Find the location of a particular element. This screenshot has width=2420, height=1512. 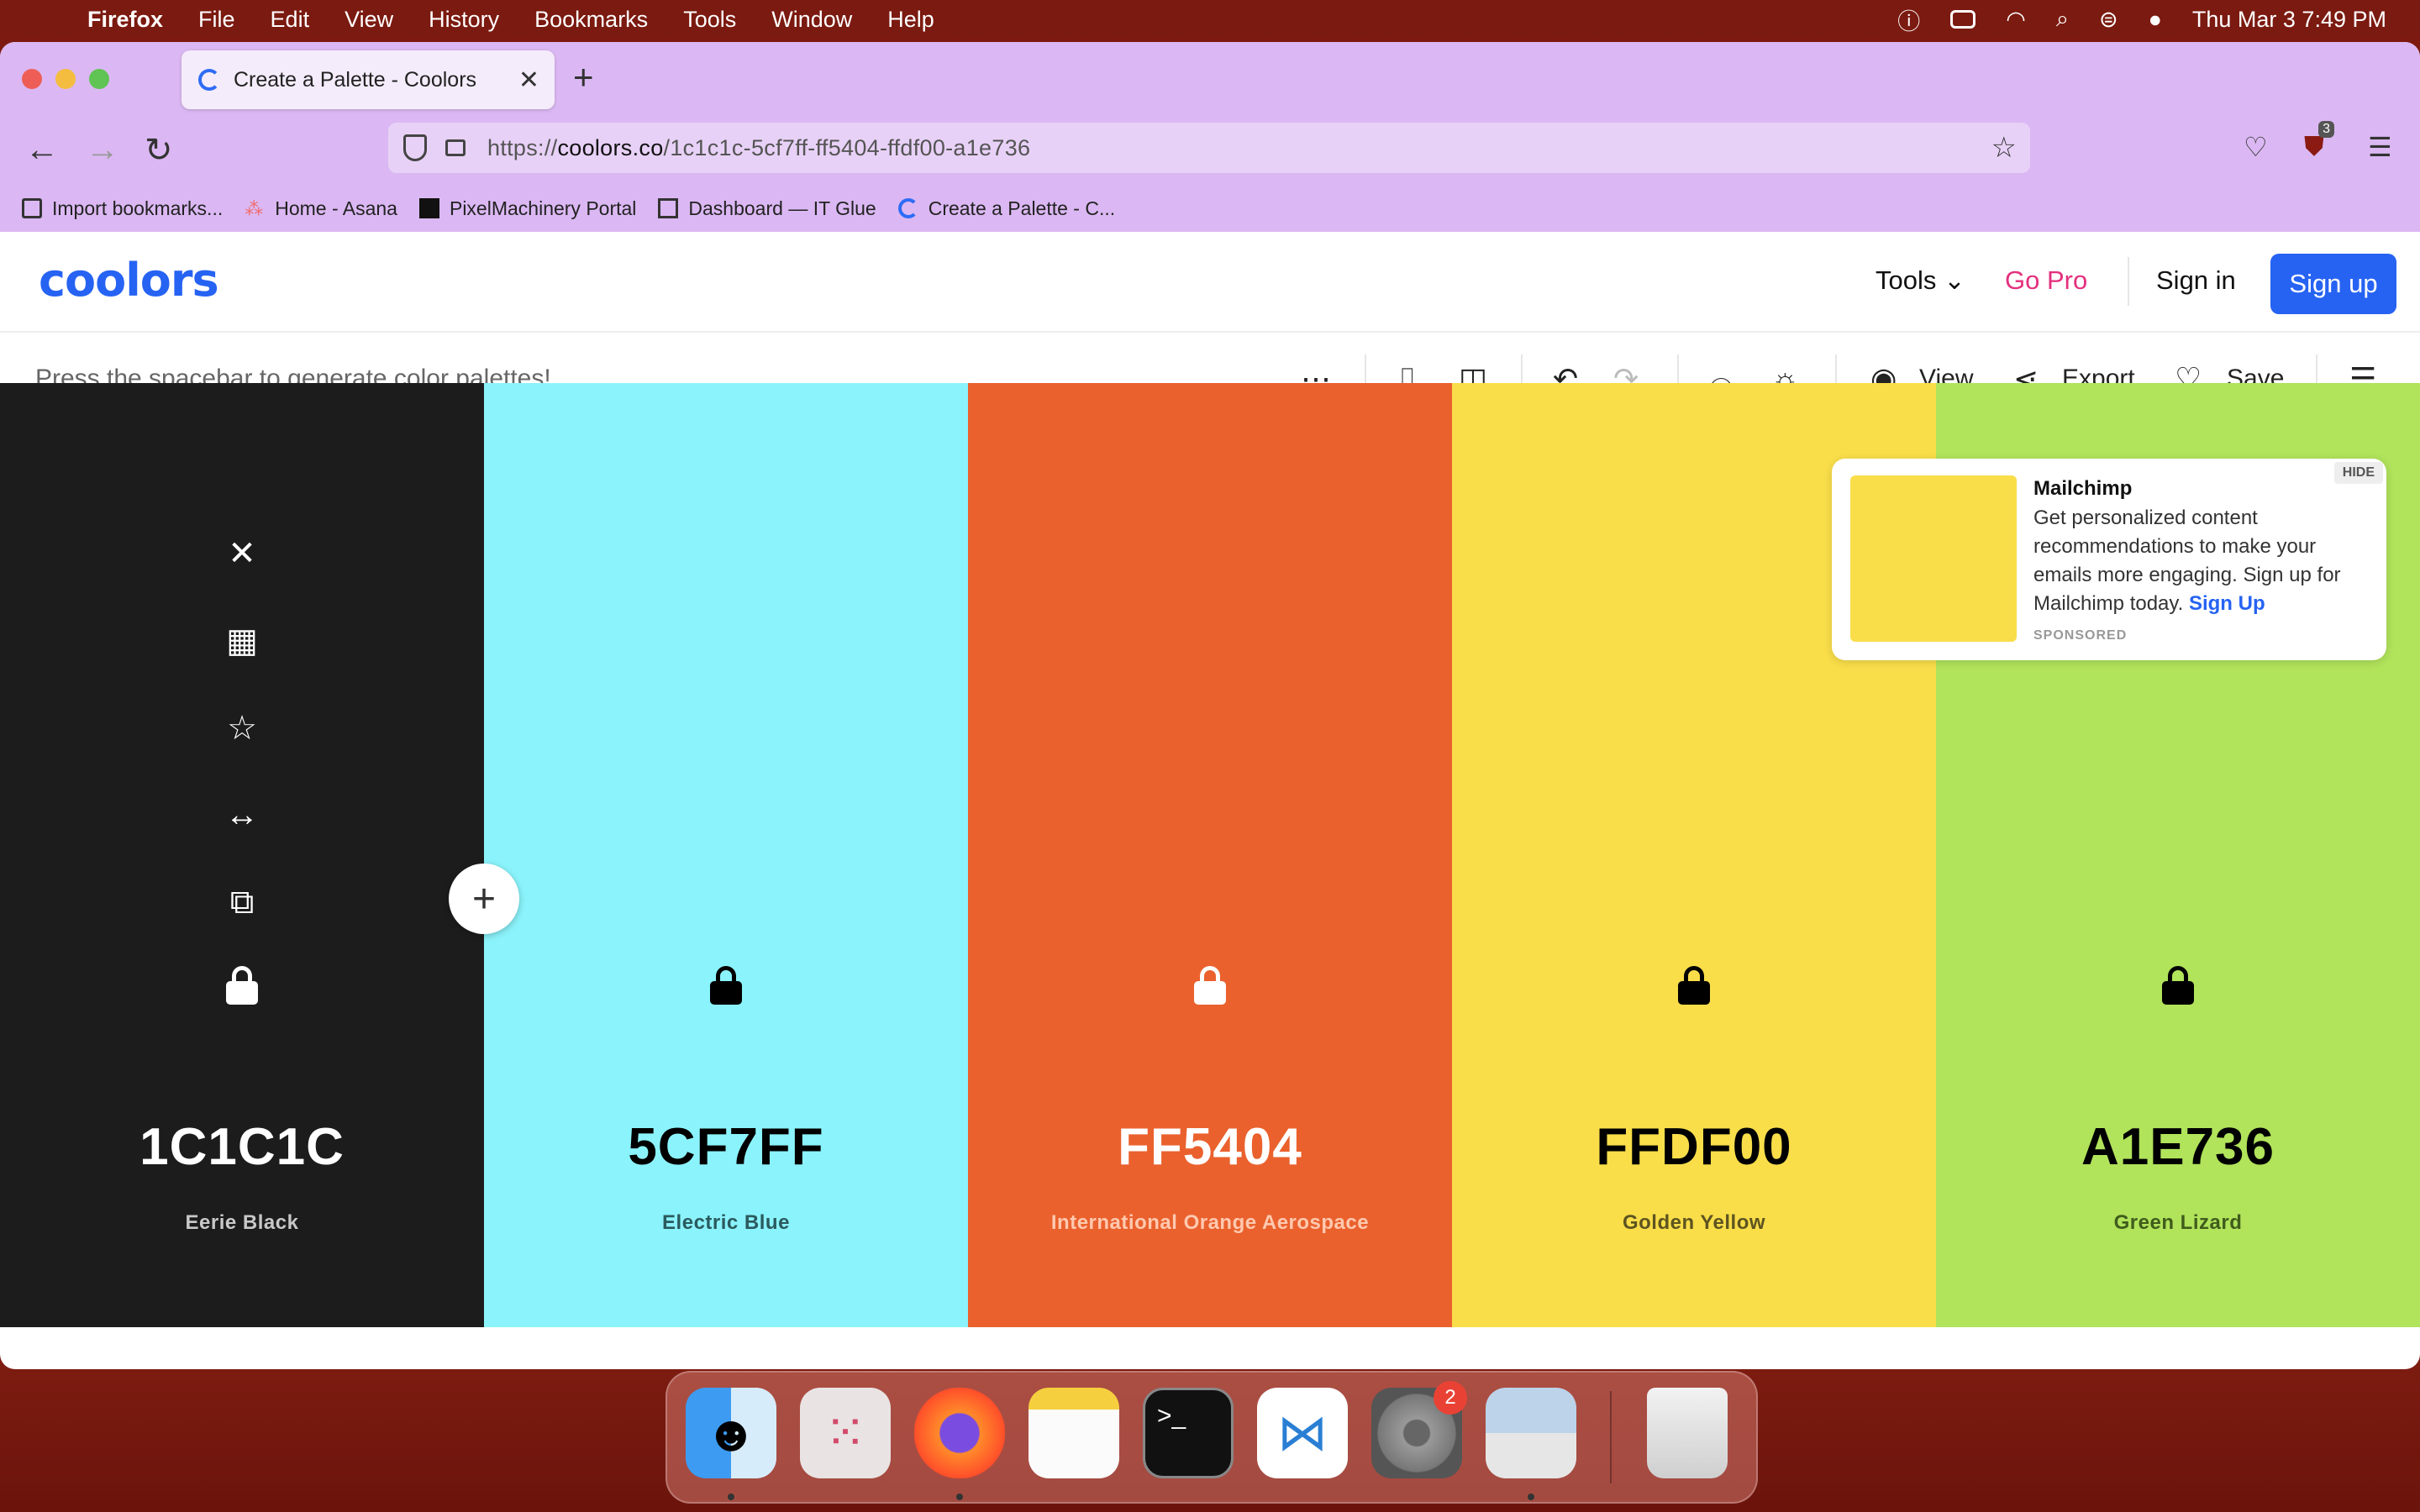

macos-dock: ☻ ⁙ >_ ⋈ 2 is located at coordinates (1212, 1437).